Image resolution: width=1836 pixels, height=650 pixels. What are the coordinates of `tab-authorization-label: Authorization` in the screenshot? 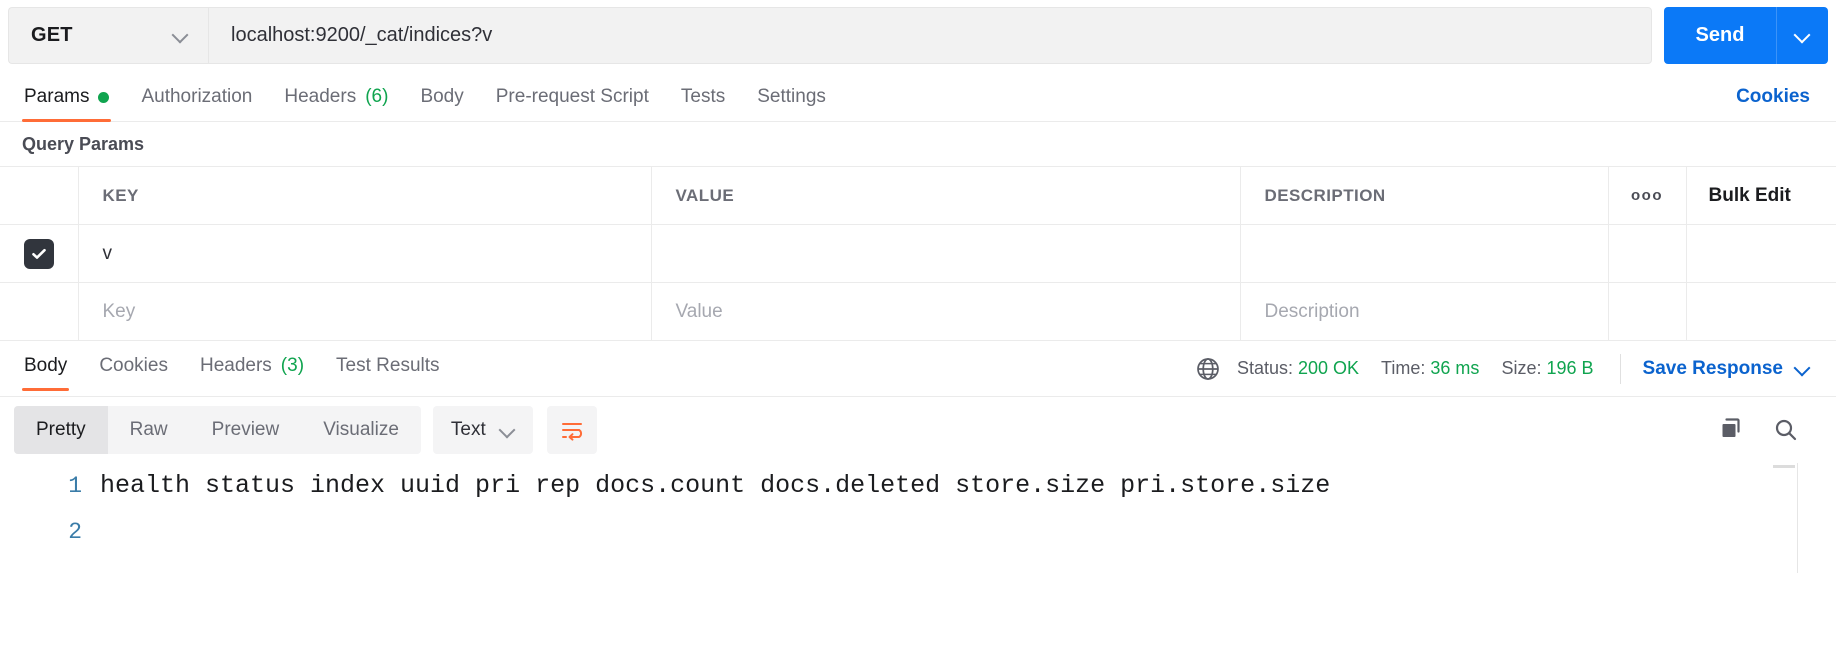 It's located at (197, 96).